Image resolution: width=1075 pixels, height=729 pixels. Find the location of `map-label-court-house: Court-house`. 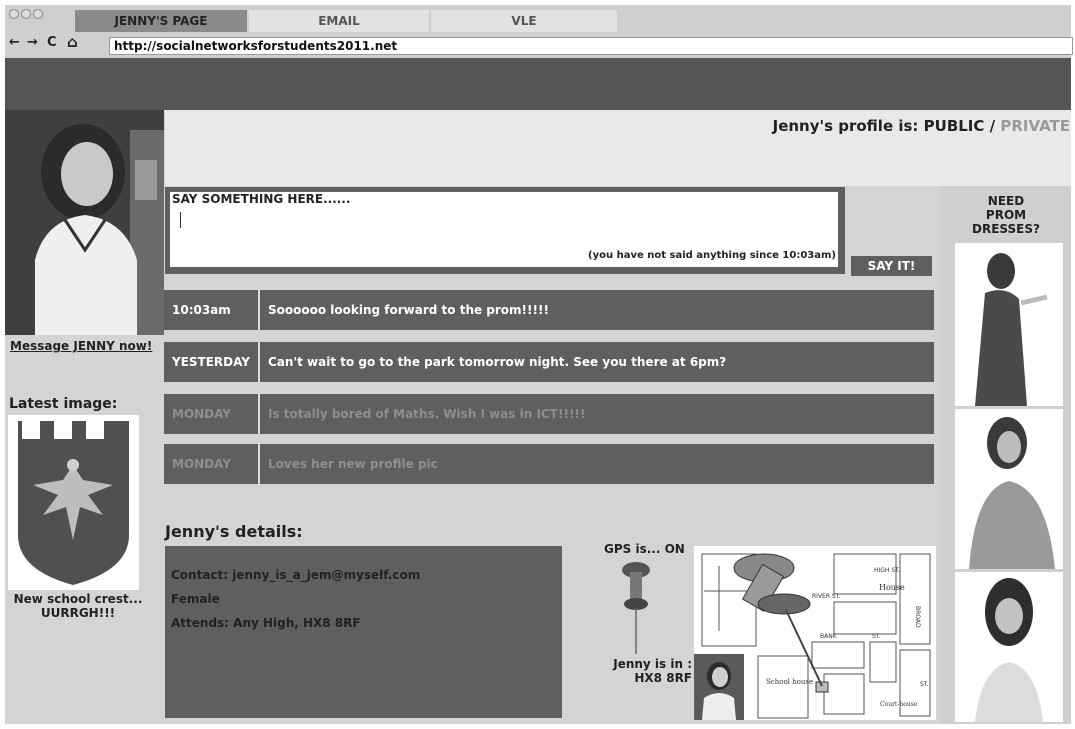

map-label-court-house: Court-house is located at coordinates (899, 704).